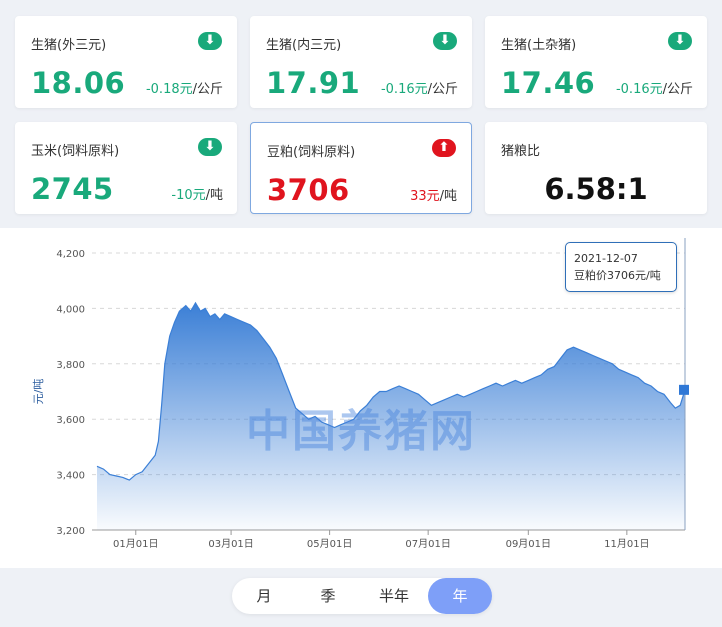 The height and width of the screenshot is (627, 722). I want to click on price-card-selected: 豆粕(饲料原料) ⬆ 3706 33元/吨, so click(361, 168).